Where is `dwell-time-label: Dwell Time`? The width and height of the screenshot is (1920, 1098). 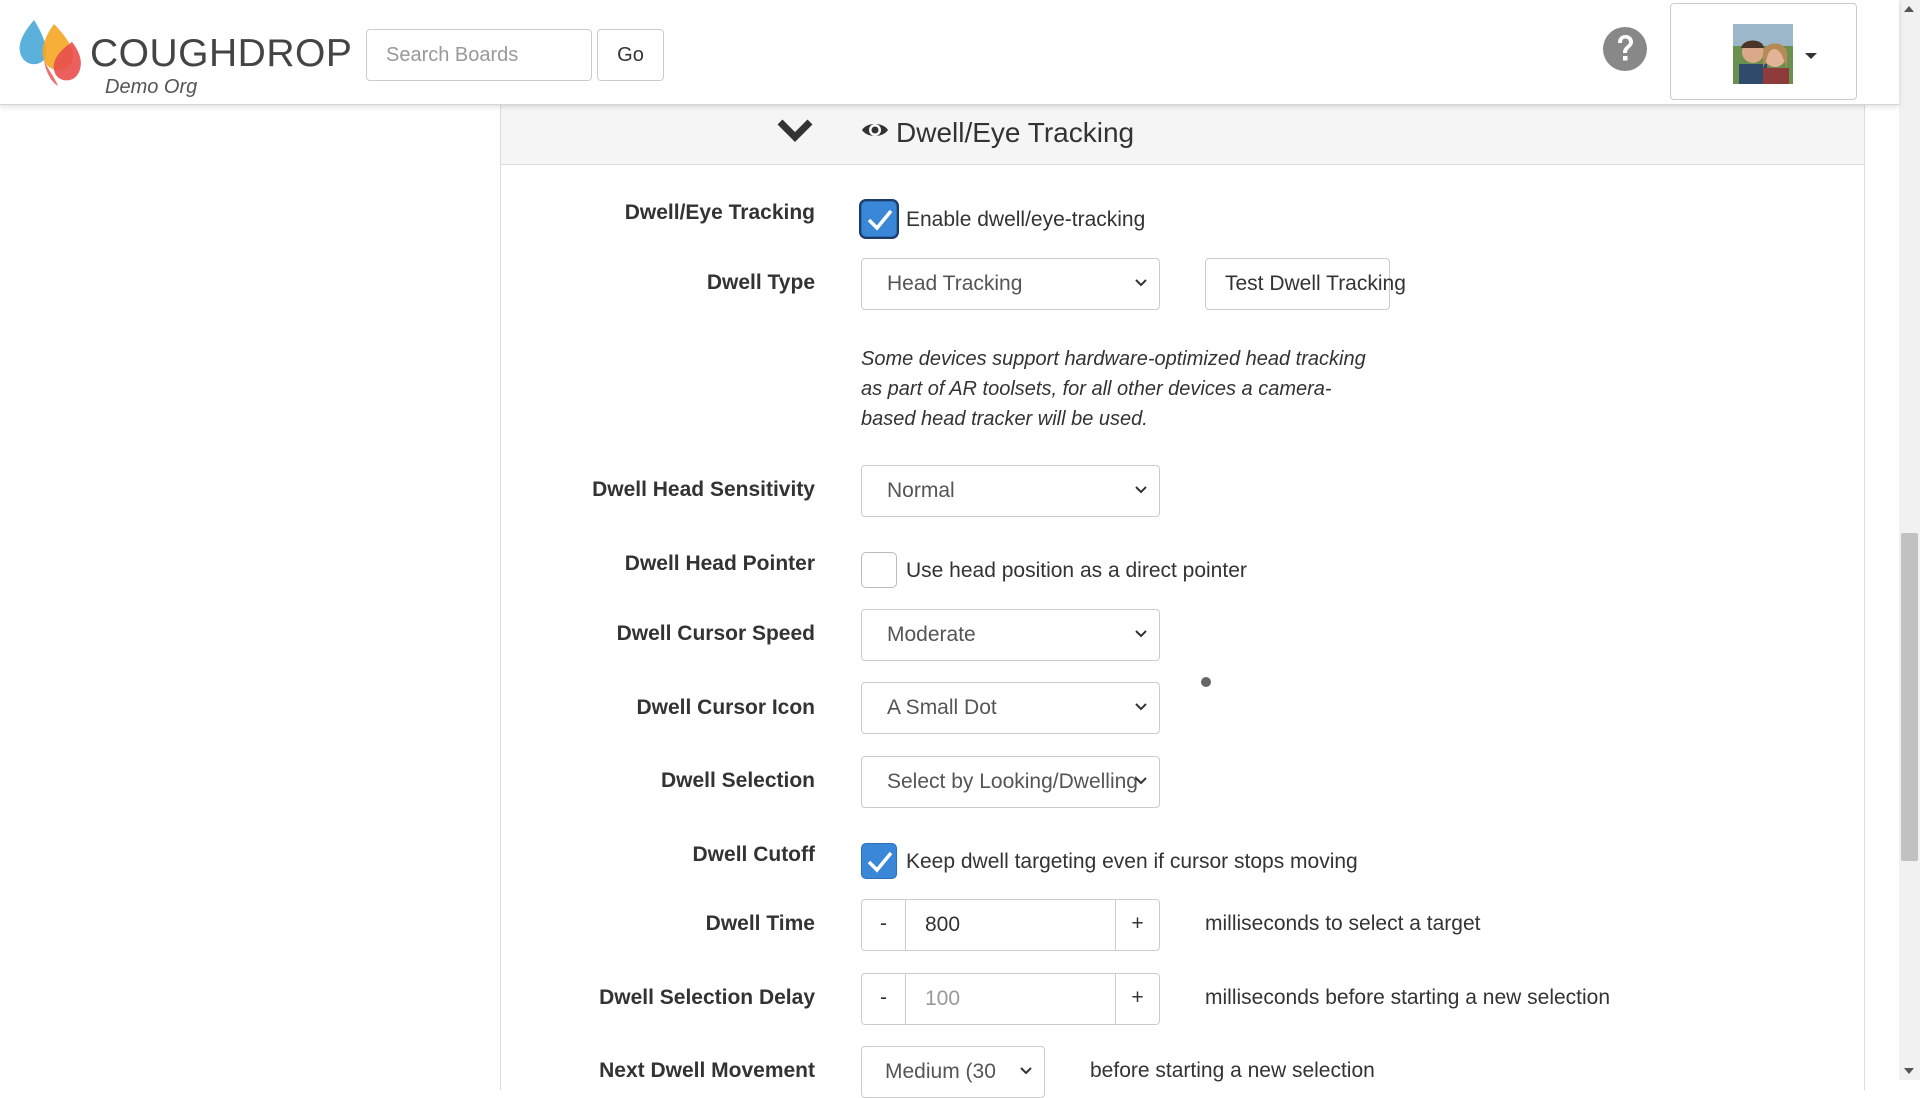 dwell-time-label: Dwell Time is located at coordinates (760, 923).